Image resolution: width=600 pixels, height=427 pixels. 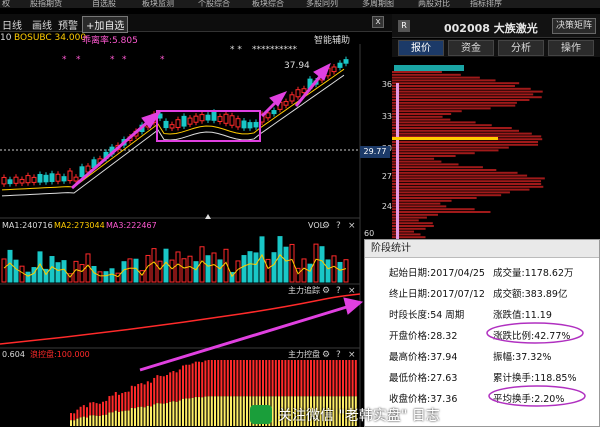 I want to click on control-indicator-name: 主力控盘, so click(x=304, y=354).